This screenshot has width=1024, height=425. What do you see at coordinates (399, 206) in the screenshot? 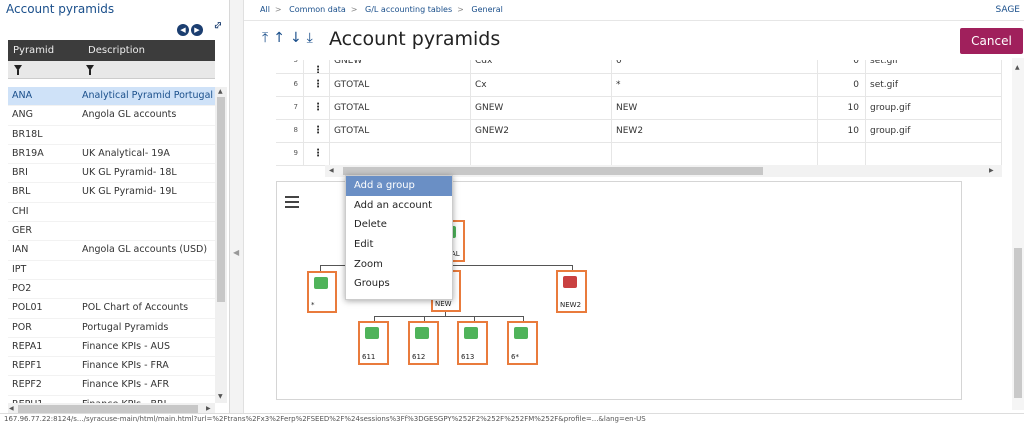
I see `menu-item-add-account: Add an account` at bounding box center [399, 206].